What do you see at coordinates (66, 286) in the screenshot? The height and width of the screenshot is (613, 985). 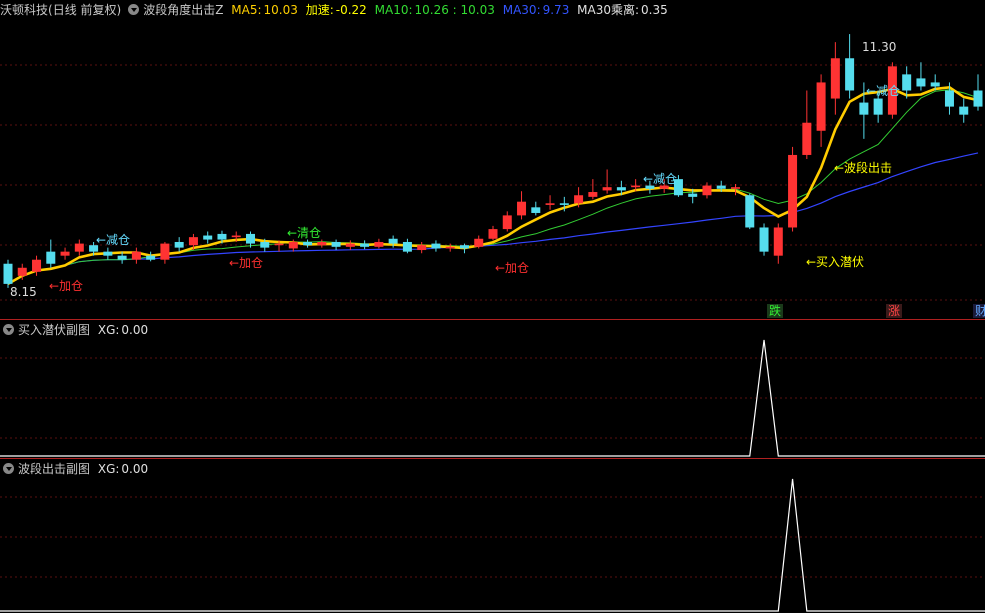 I see `signal-add-1: ←加仓` at bounding box center [66, 286].